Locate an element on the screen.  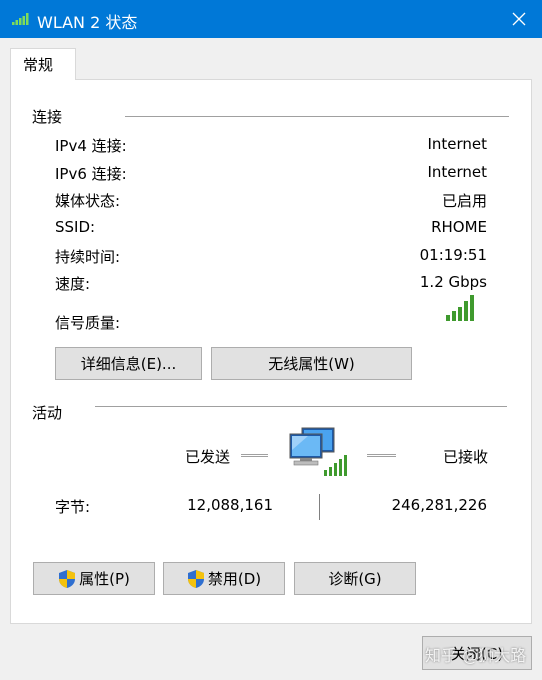
received-label: 已接收 is located at coordinates (466, 457).